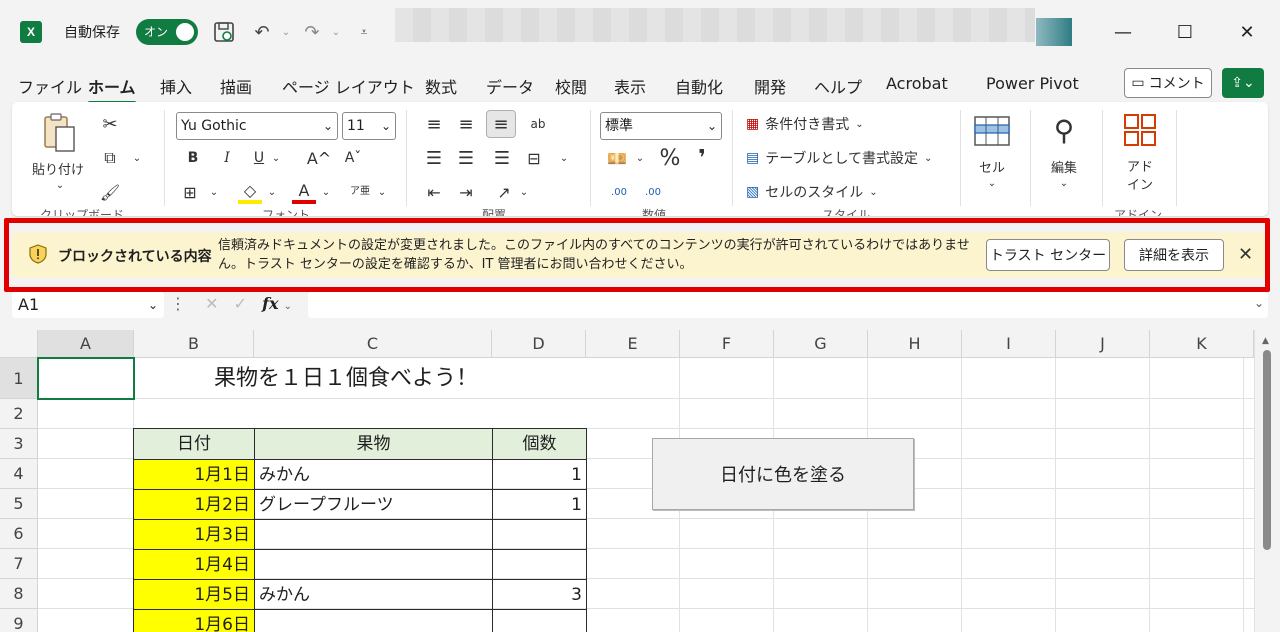 This screenshot has height=632, width=1280. Describe the element at coordinates (524, 192) in the screenshot. I see `orientation-dropdown-icon: ⌄` at that location.